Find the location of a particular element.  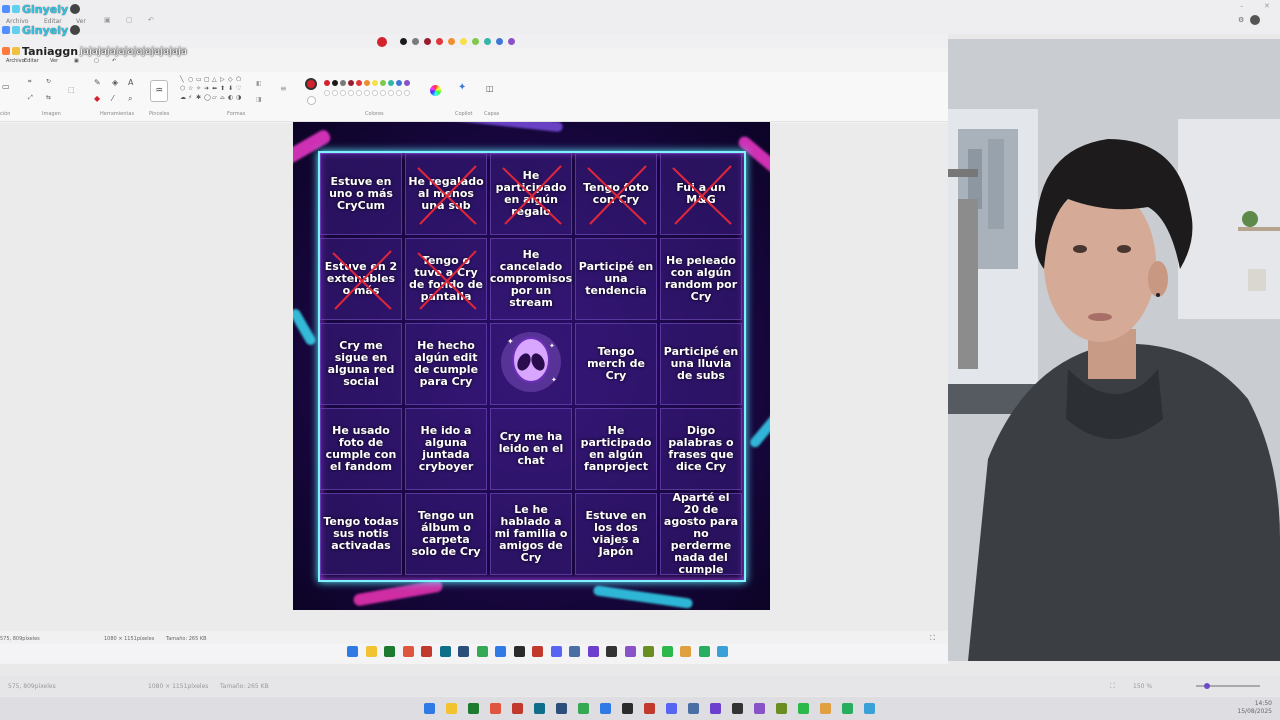

image-select-icon: ⬚ is located at coordinates (71, 90).